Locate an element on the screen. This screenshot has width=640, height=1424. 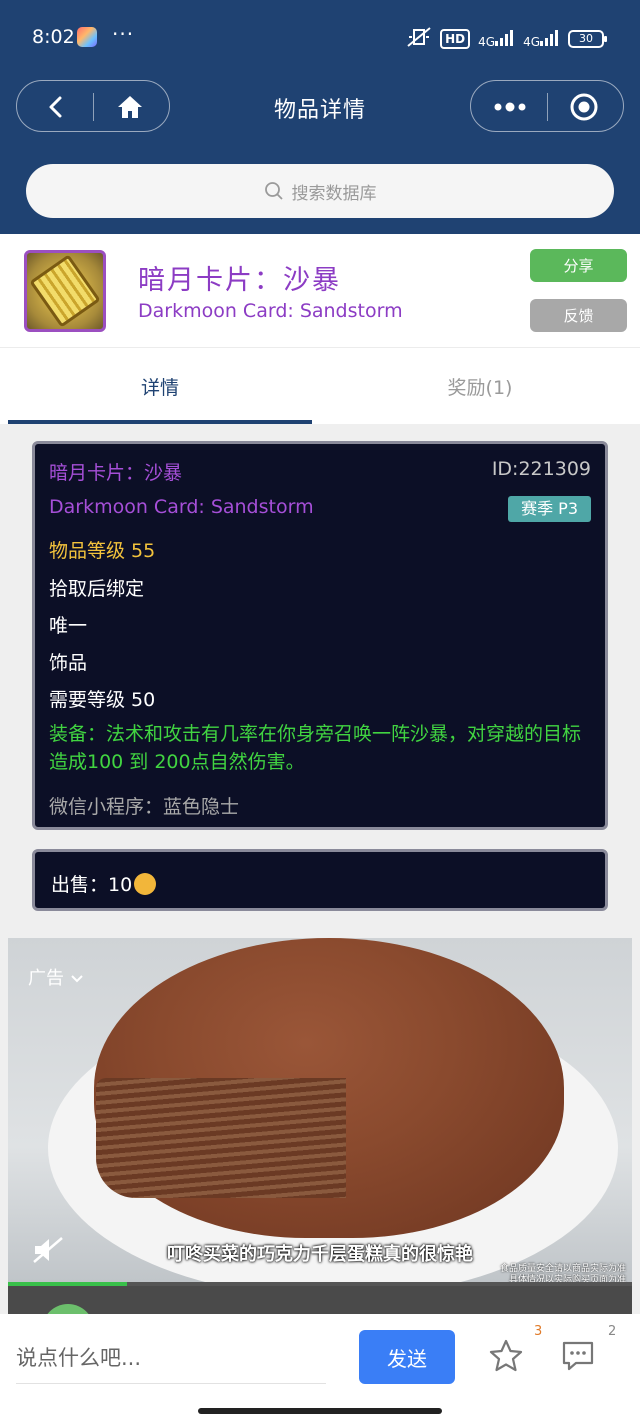
vibrate-off-icon is located at coordinates (419, 39).